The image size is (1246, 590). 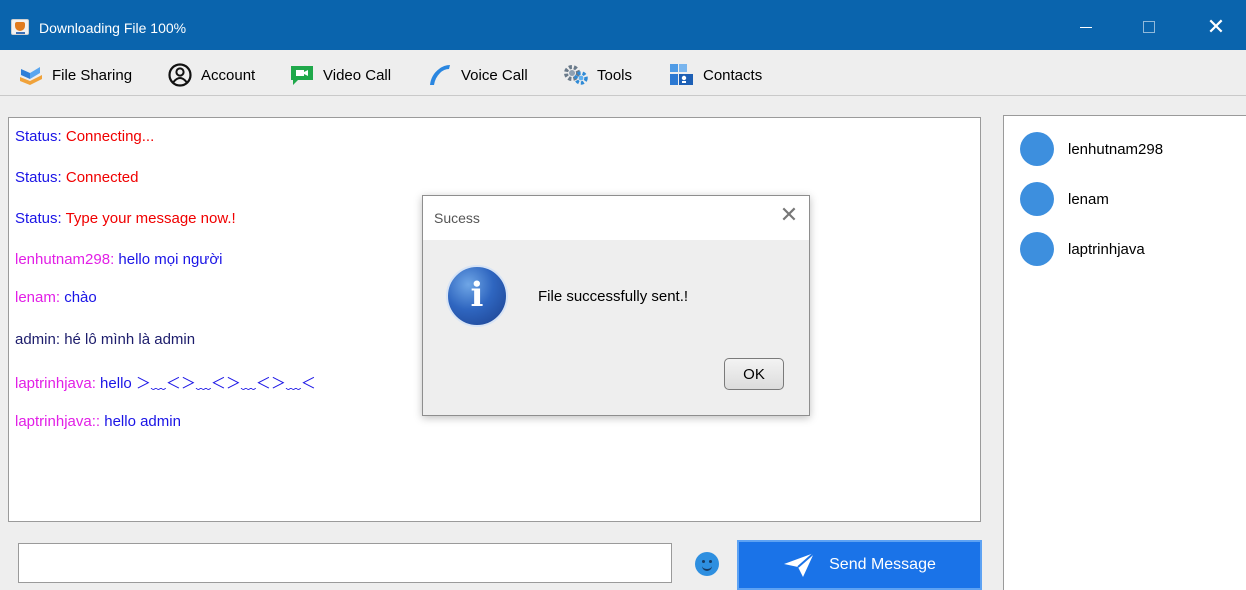 What do you see at coordinates (457, 218) in the screenshot?
I see `dialog-title: Sucess` at bounding box center [457, 218].